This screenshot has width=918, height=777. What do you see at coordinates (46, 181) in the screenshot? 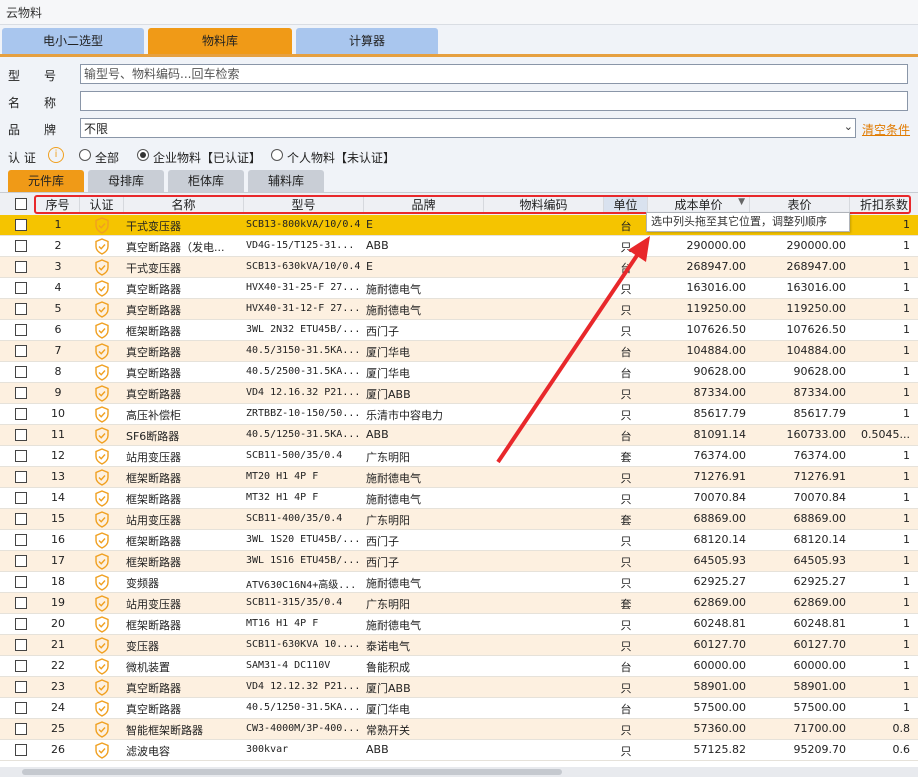
I see `tab-components: 元件库` at bounding box center [46, 181].